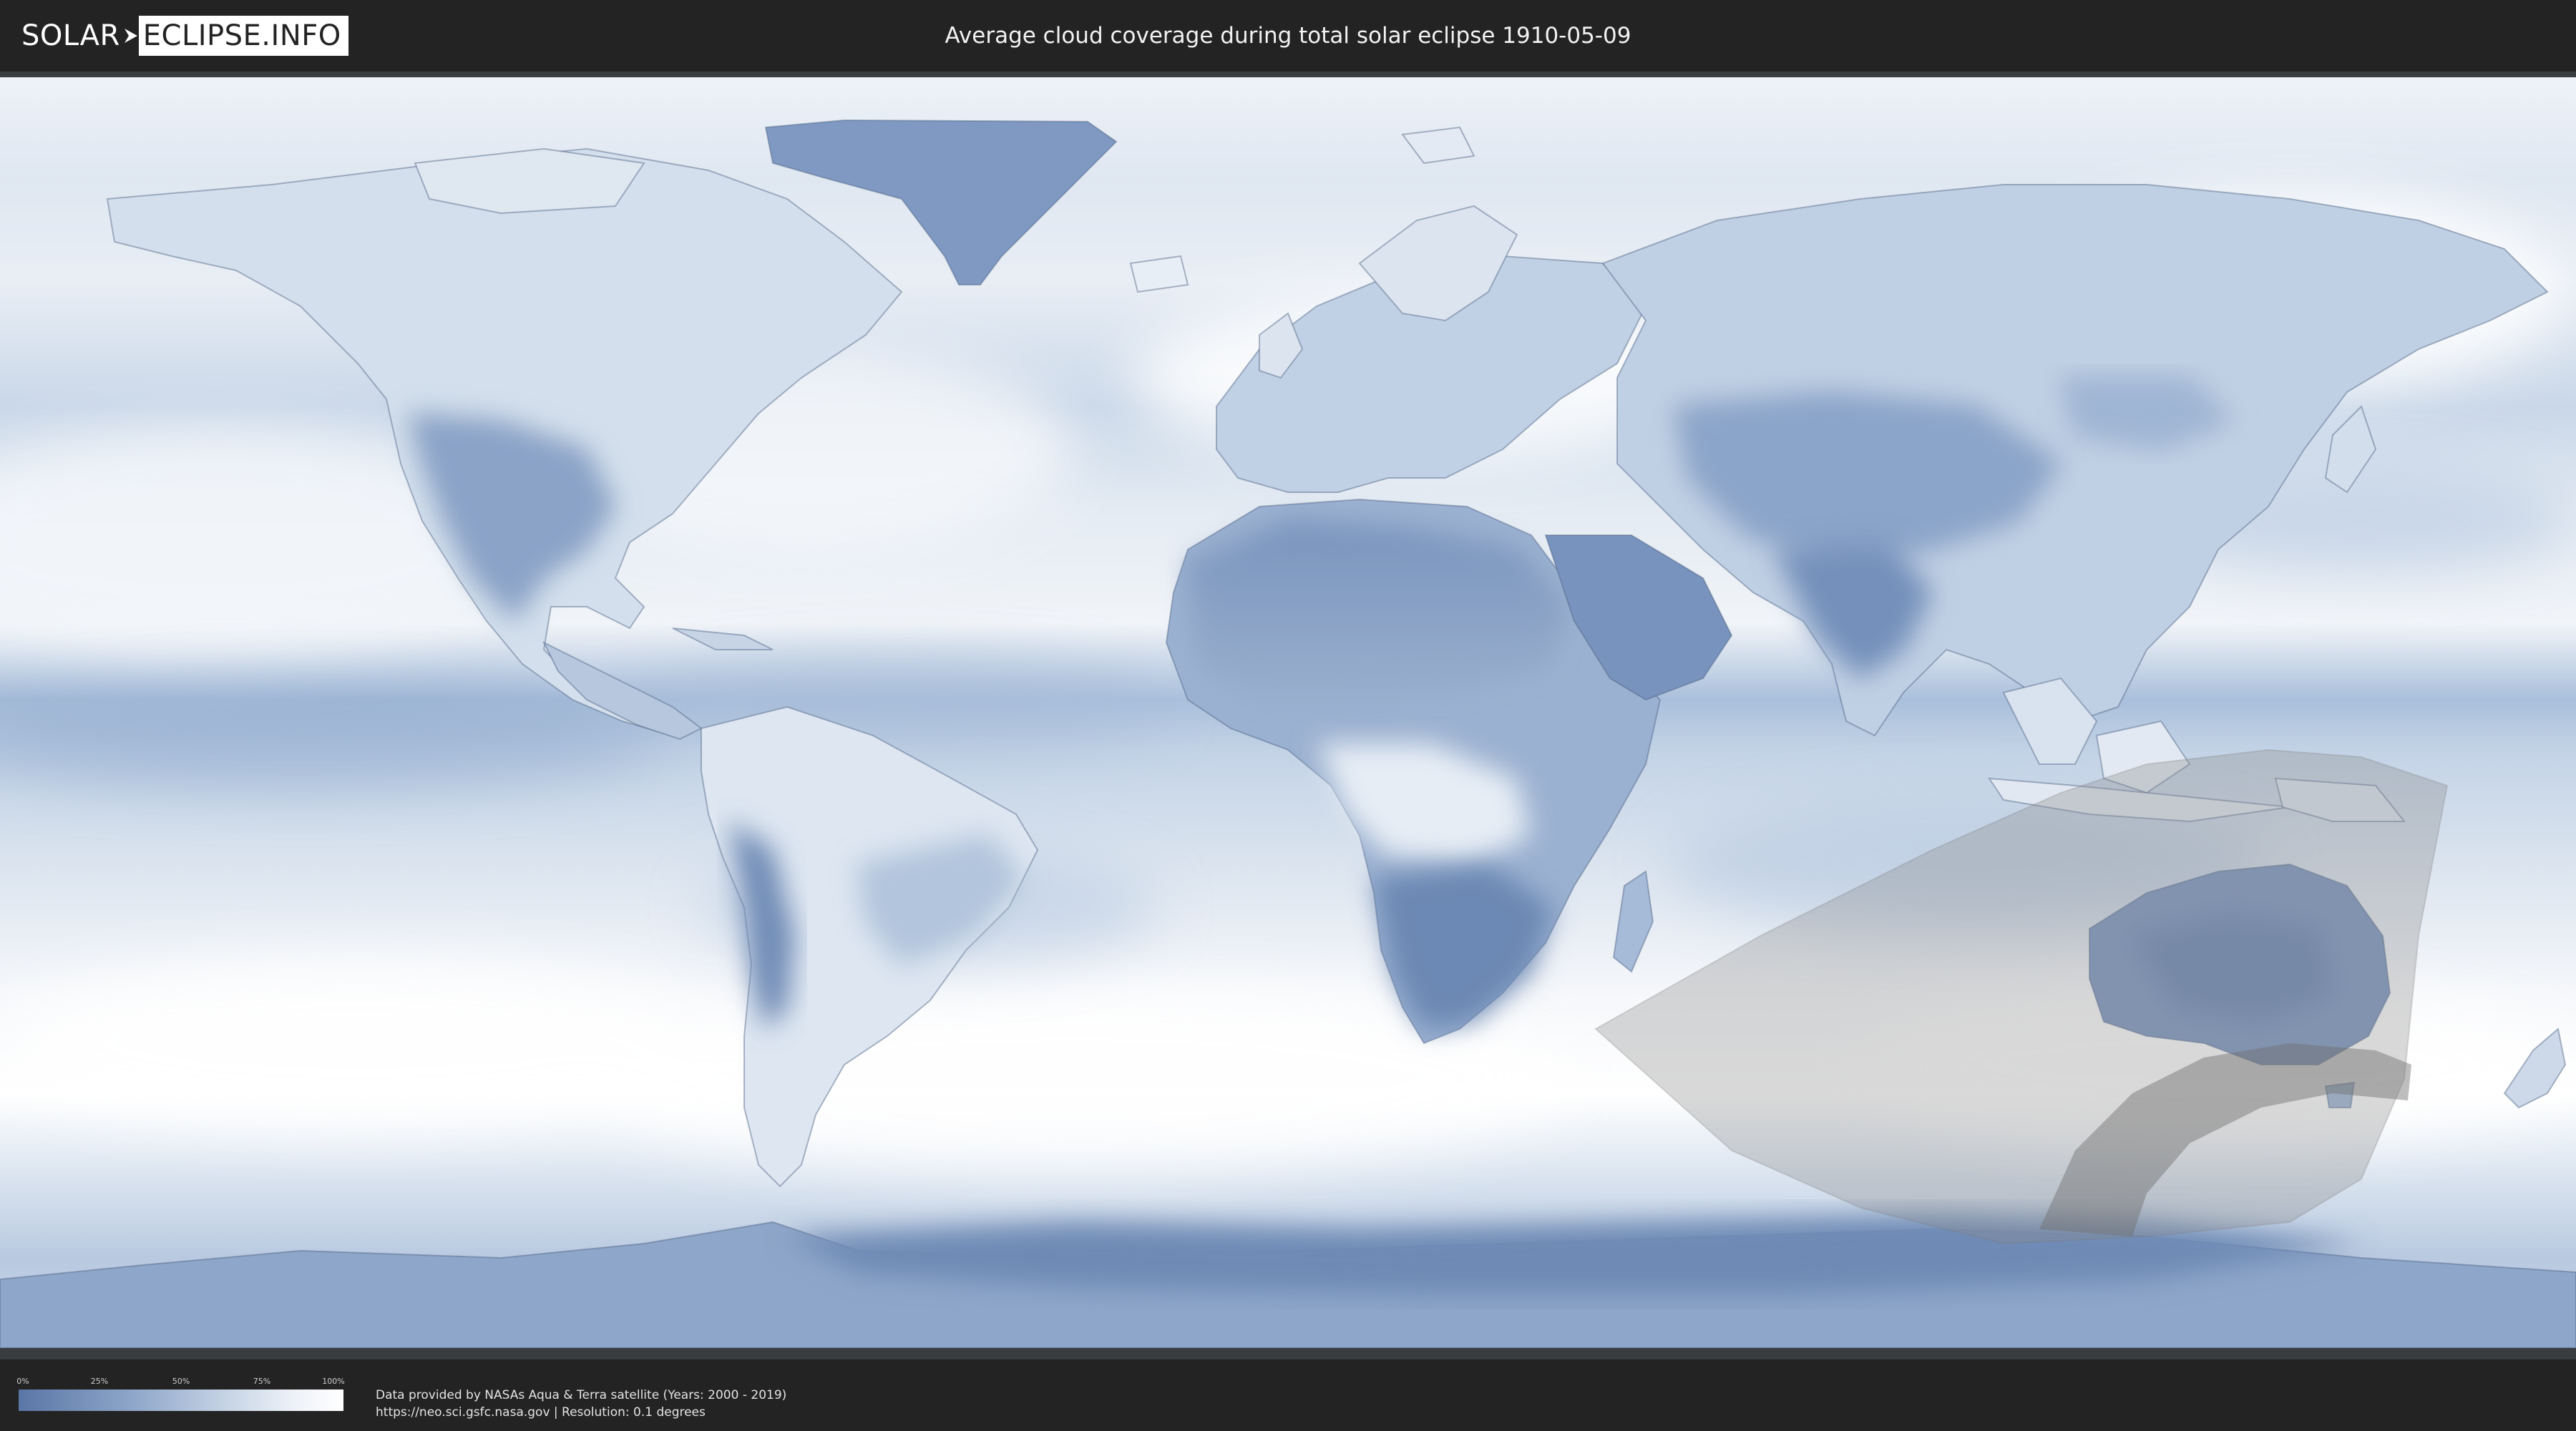  Describe the element at coordinates (100, 1382) in the screenshot. I see `legend-tick-25: 25%` at that location.